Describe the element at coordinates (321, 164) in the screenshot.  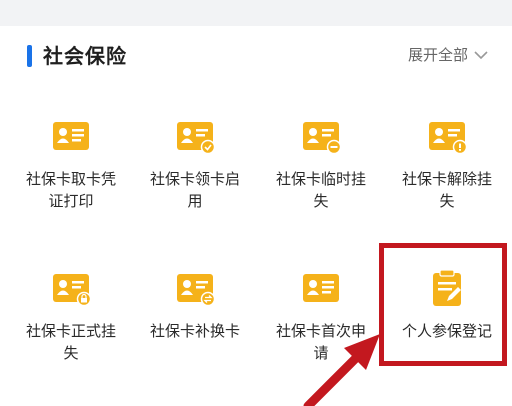
I see `tile-temporary-loss-report: 社保卡临时挂失` at that location.